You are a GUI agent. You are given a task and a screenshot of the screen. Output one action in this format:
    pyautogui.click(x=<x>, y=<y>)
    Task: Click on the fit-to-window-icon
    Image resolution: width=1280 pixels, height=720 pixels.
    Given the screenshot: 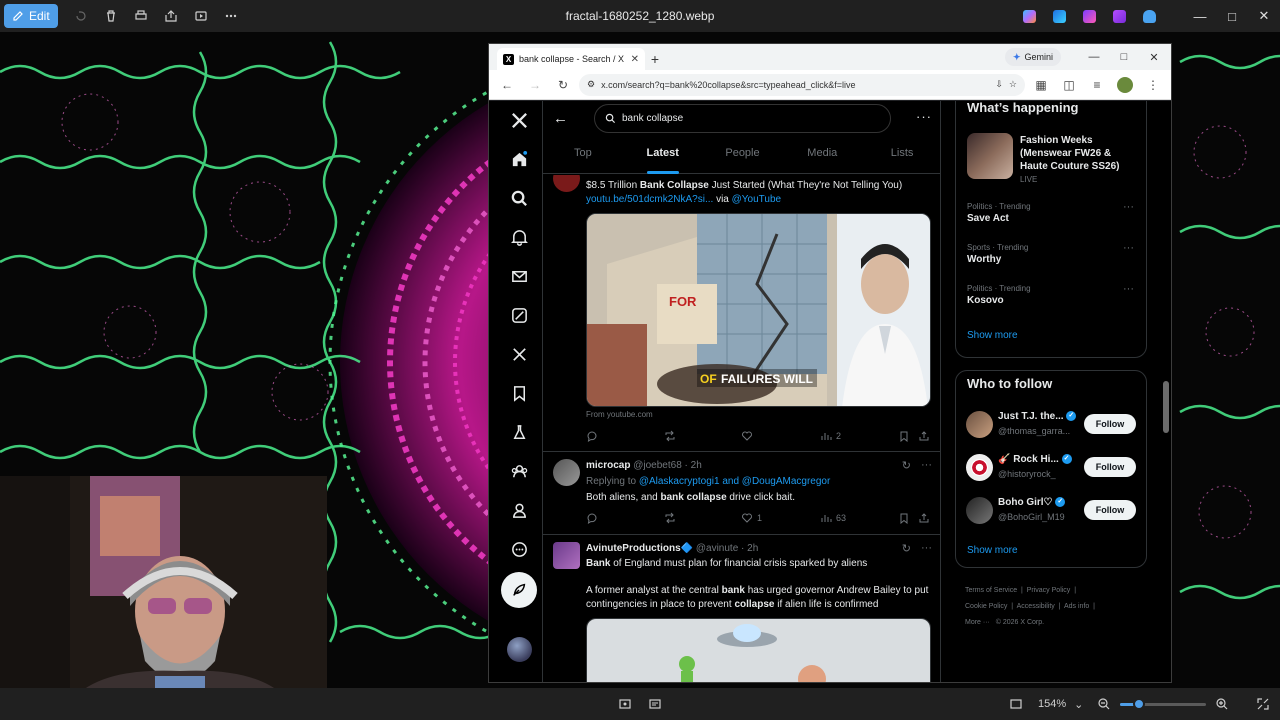 What is the action you would take?
    pyautogui.click(x=1016, y=704)
    